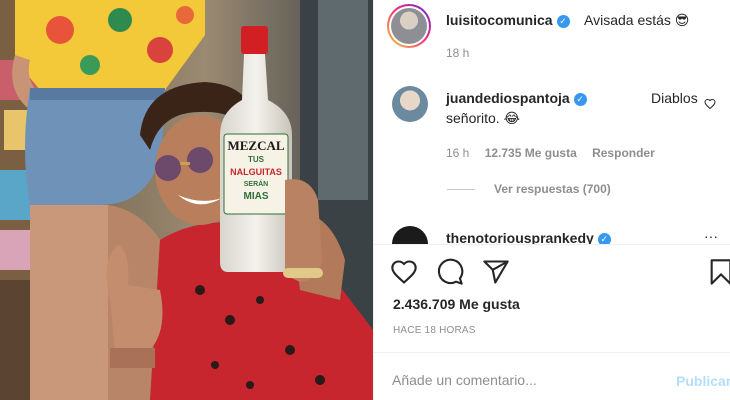 The image size is (730, 400). What do you see at coordinates (496, 272) in the screenshot?
I see `share-paper-plane-icon` at bounding box center [496, 272].